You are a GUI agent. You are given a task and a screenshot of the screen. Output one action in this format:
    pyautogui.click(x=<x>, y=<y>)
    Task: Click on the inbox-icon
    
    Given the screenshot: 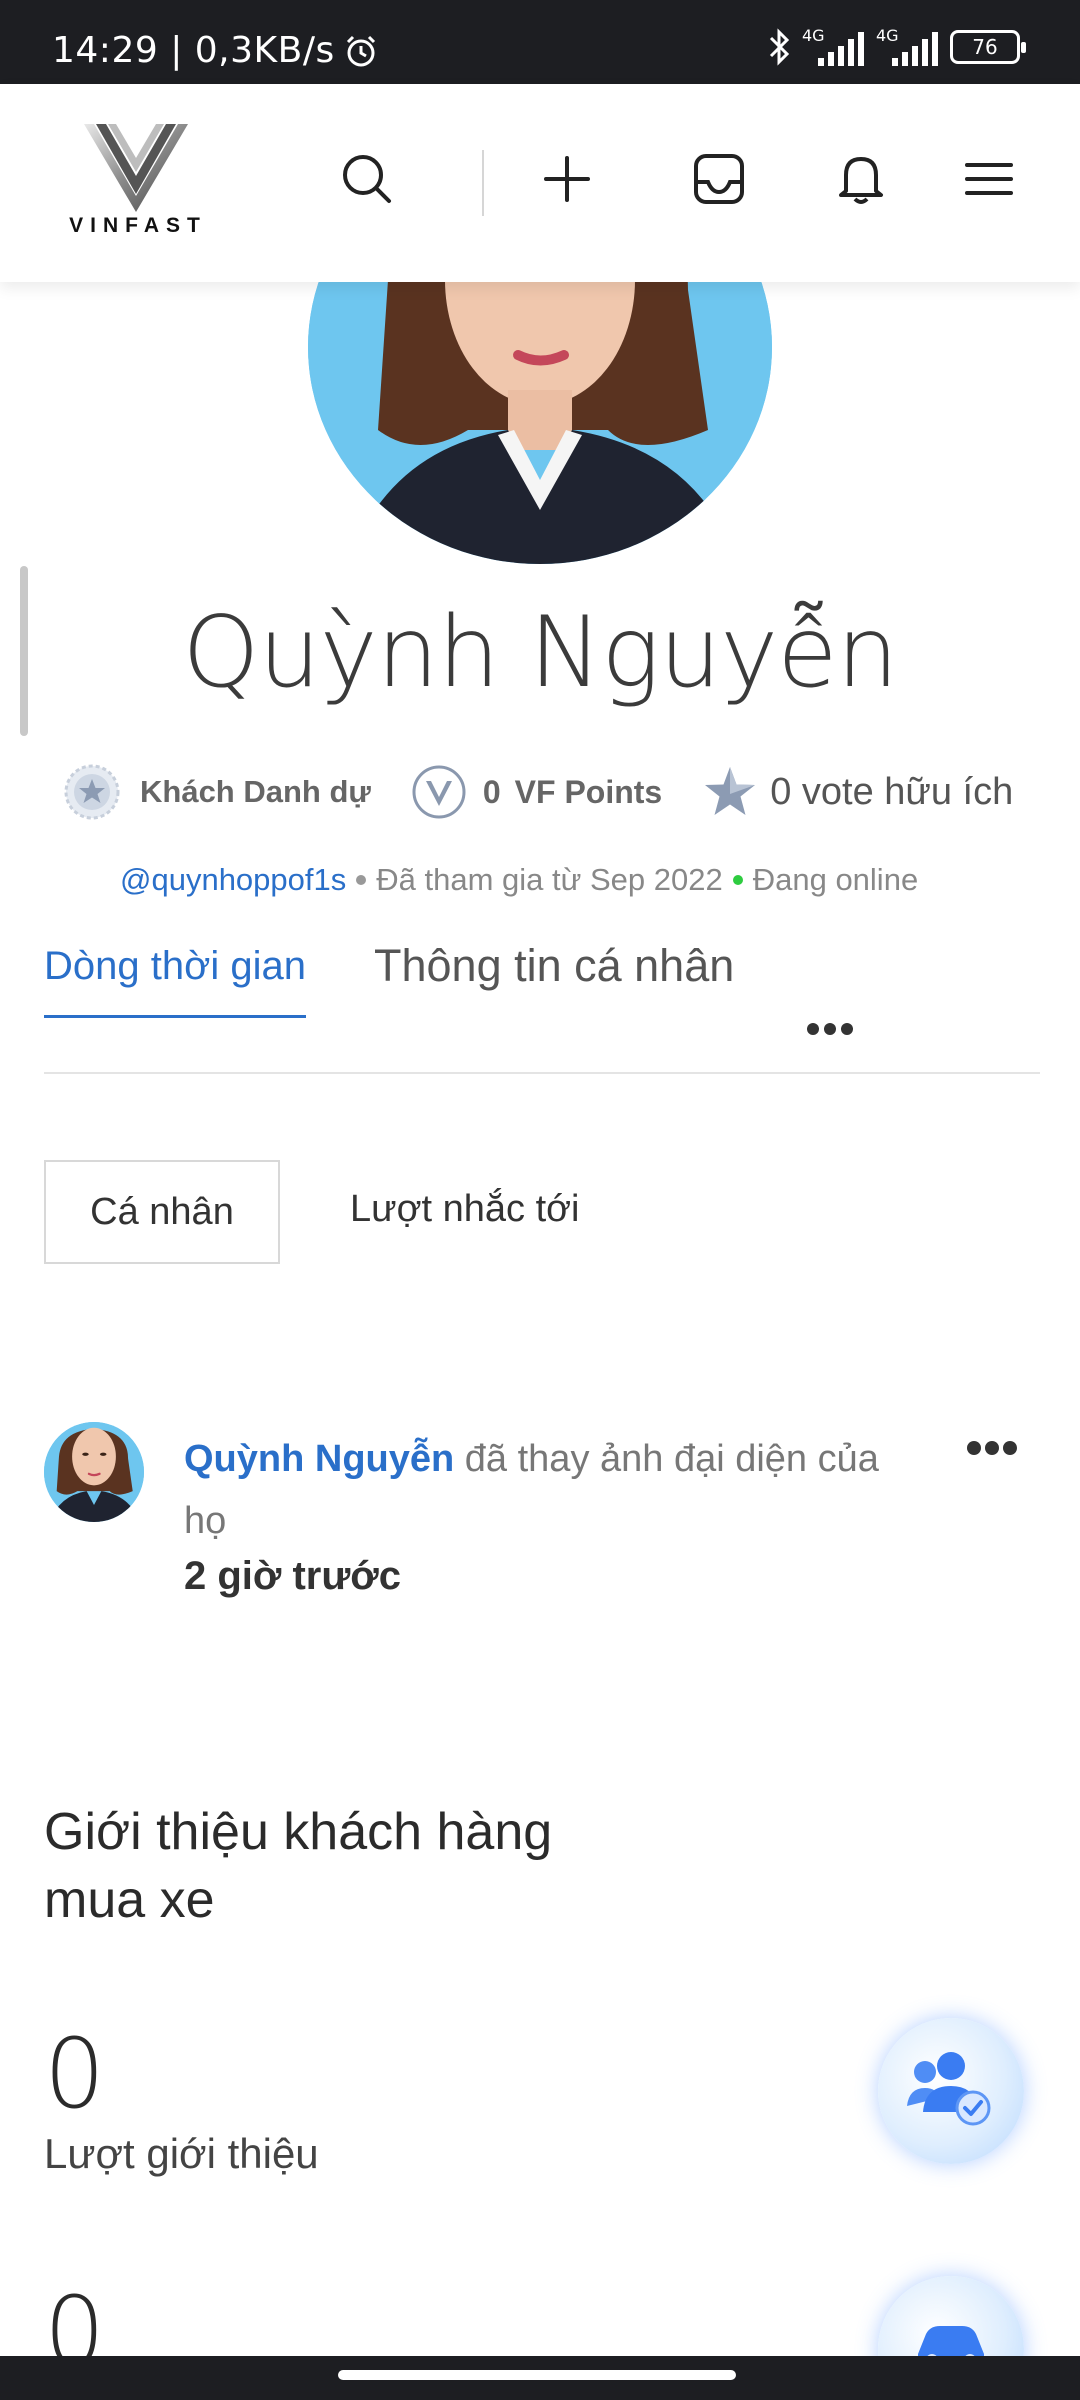 What is the action you would take?
    pyautogui.click(x=719, y=179)
    